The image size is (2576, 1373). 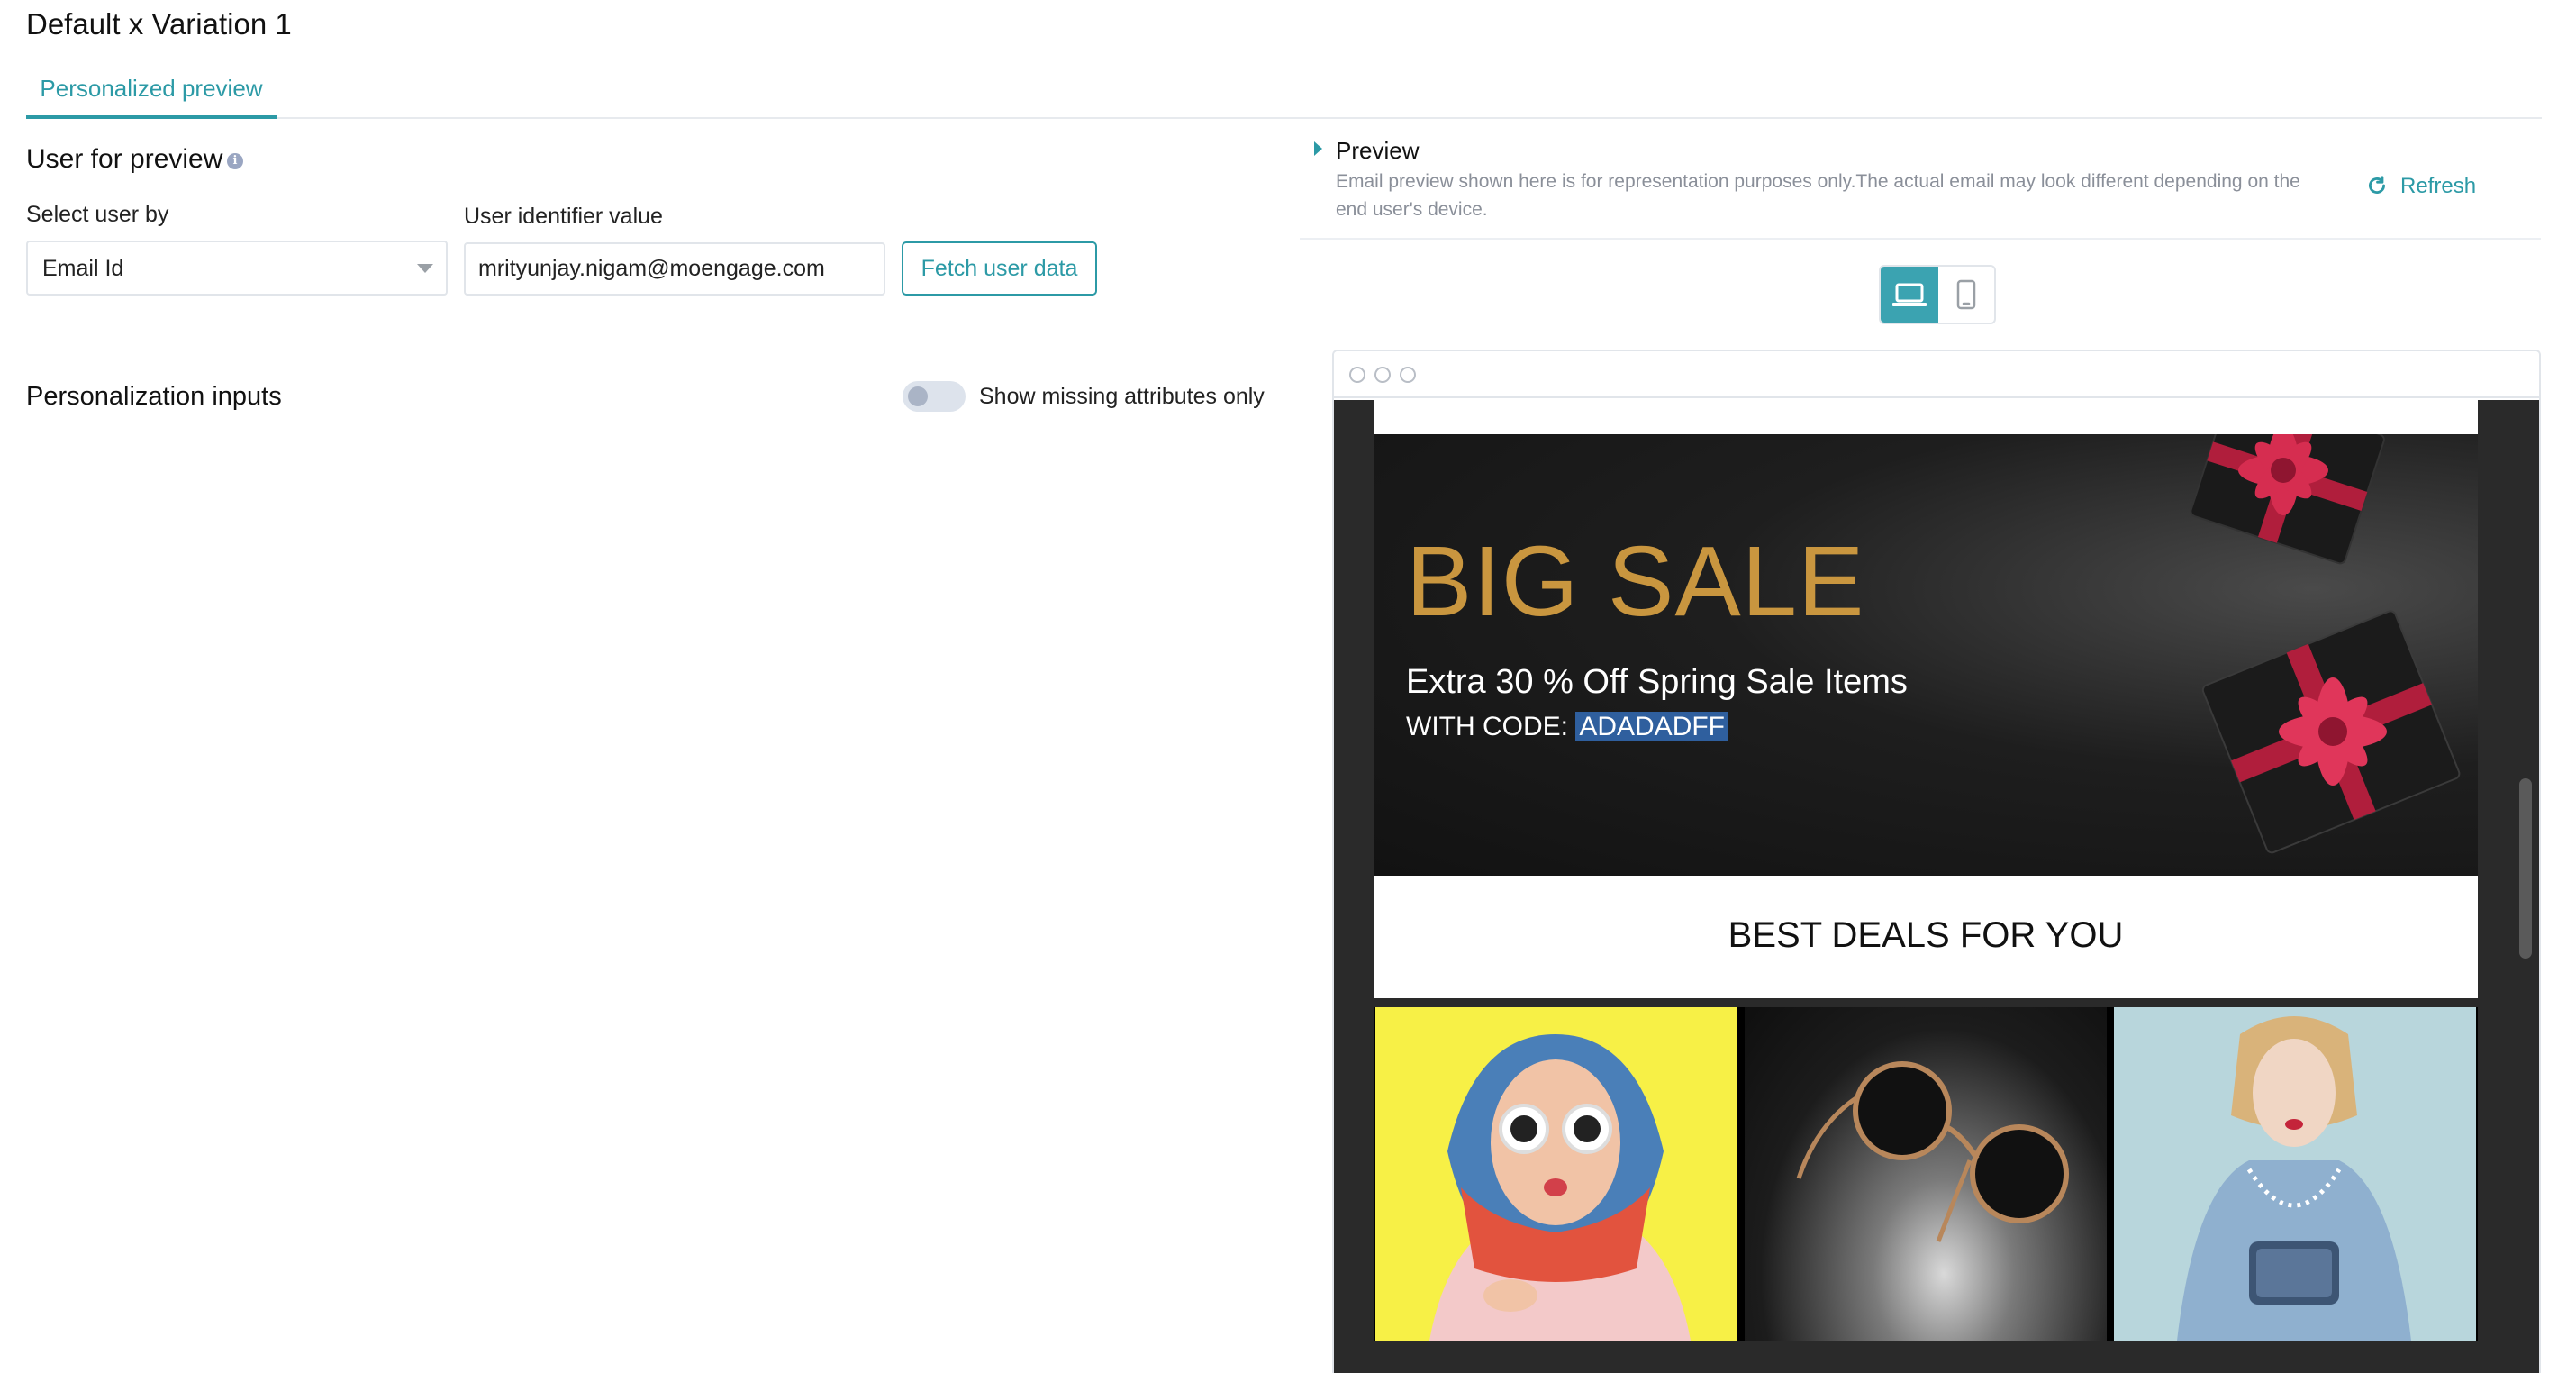 What do you see at coordinates (1926, 417) in the screenshot?
I see `email-top-strip` at bounding box center [1926, 417].